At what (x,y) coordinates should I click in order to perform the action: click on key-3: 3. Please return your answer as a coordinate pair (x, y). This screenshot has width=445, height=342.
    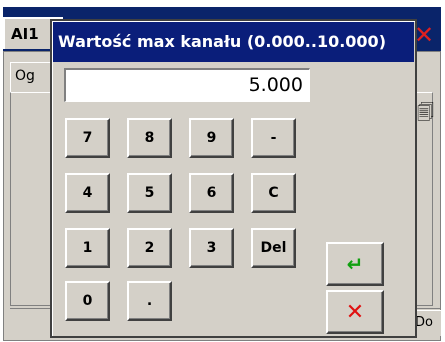
    Looking at the image, I should click on (211, 248).